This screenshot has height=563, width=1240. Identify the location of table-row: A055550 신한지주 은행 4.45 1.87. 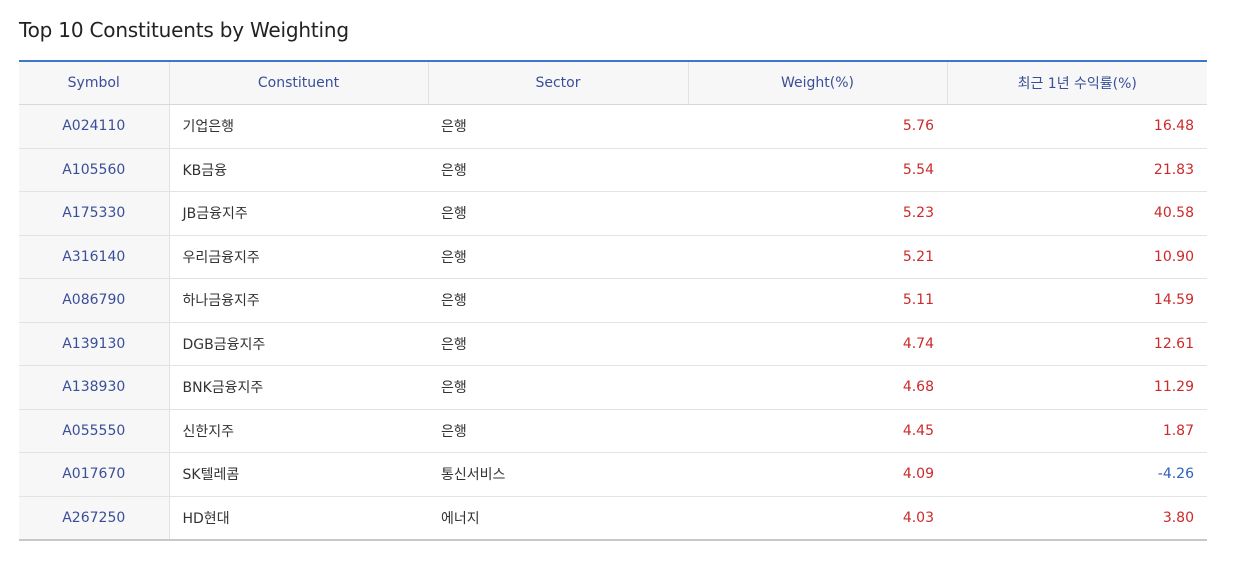
(613, 431).